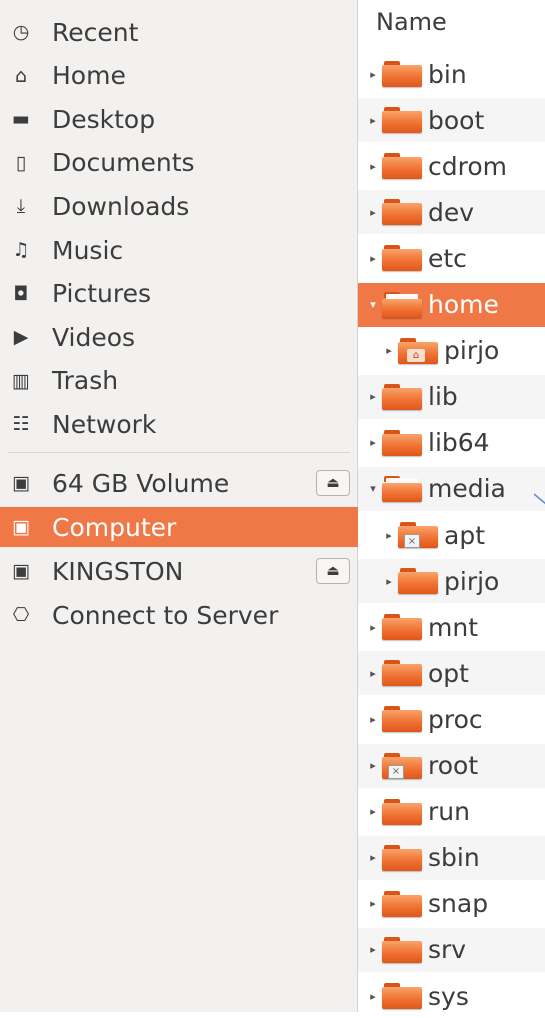 This screenshot has width=545, height=1018. I want to click on eject-icon: ⏏, so click(333, 571).